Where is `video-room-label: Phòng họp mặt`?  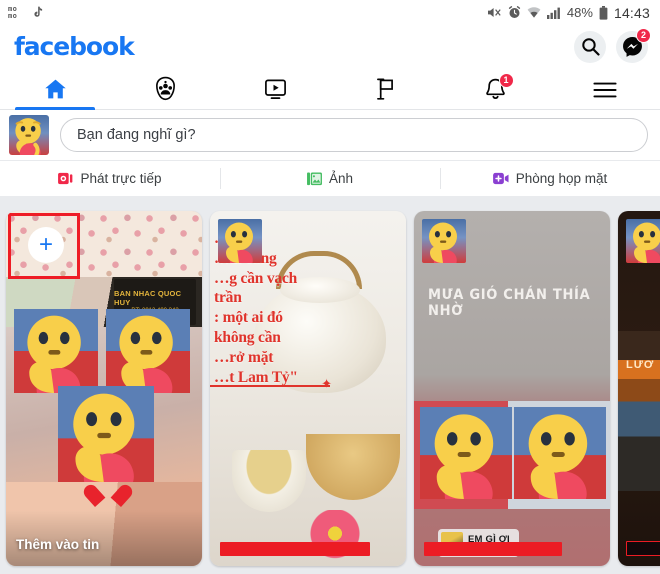 video-room-label: Phòng họp mặt is located at coordinates (561, 178).